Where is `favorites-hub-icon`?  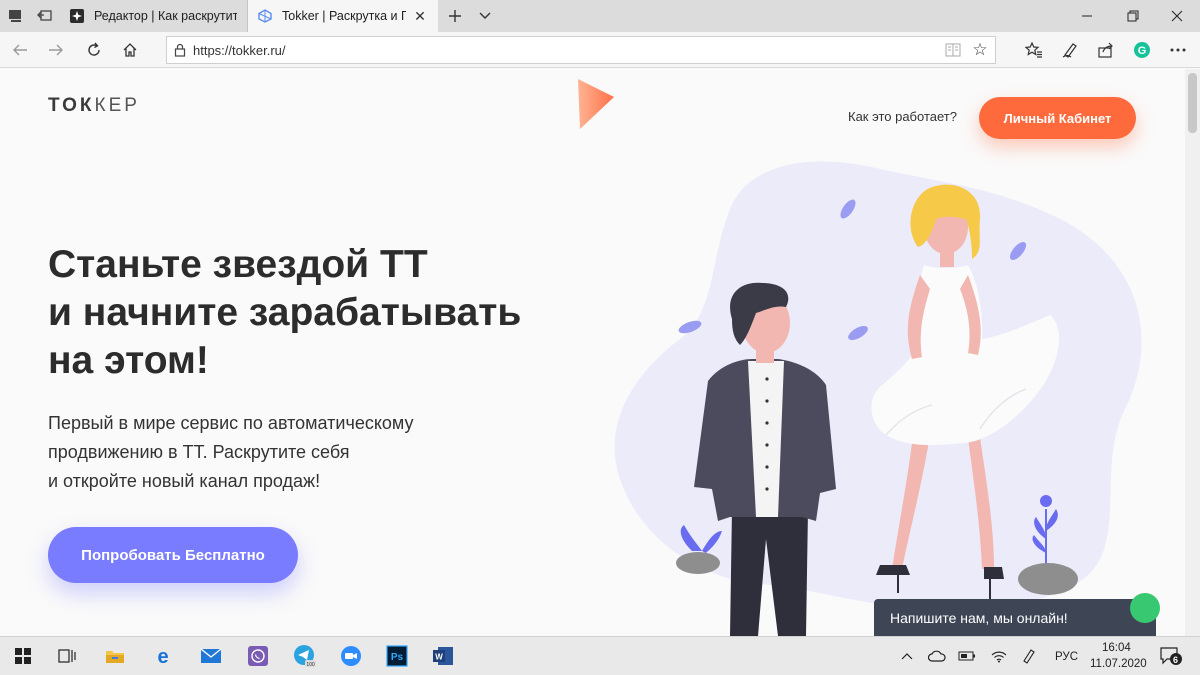 favorites-hub-icon is located at coordinates (1034, 50).